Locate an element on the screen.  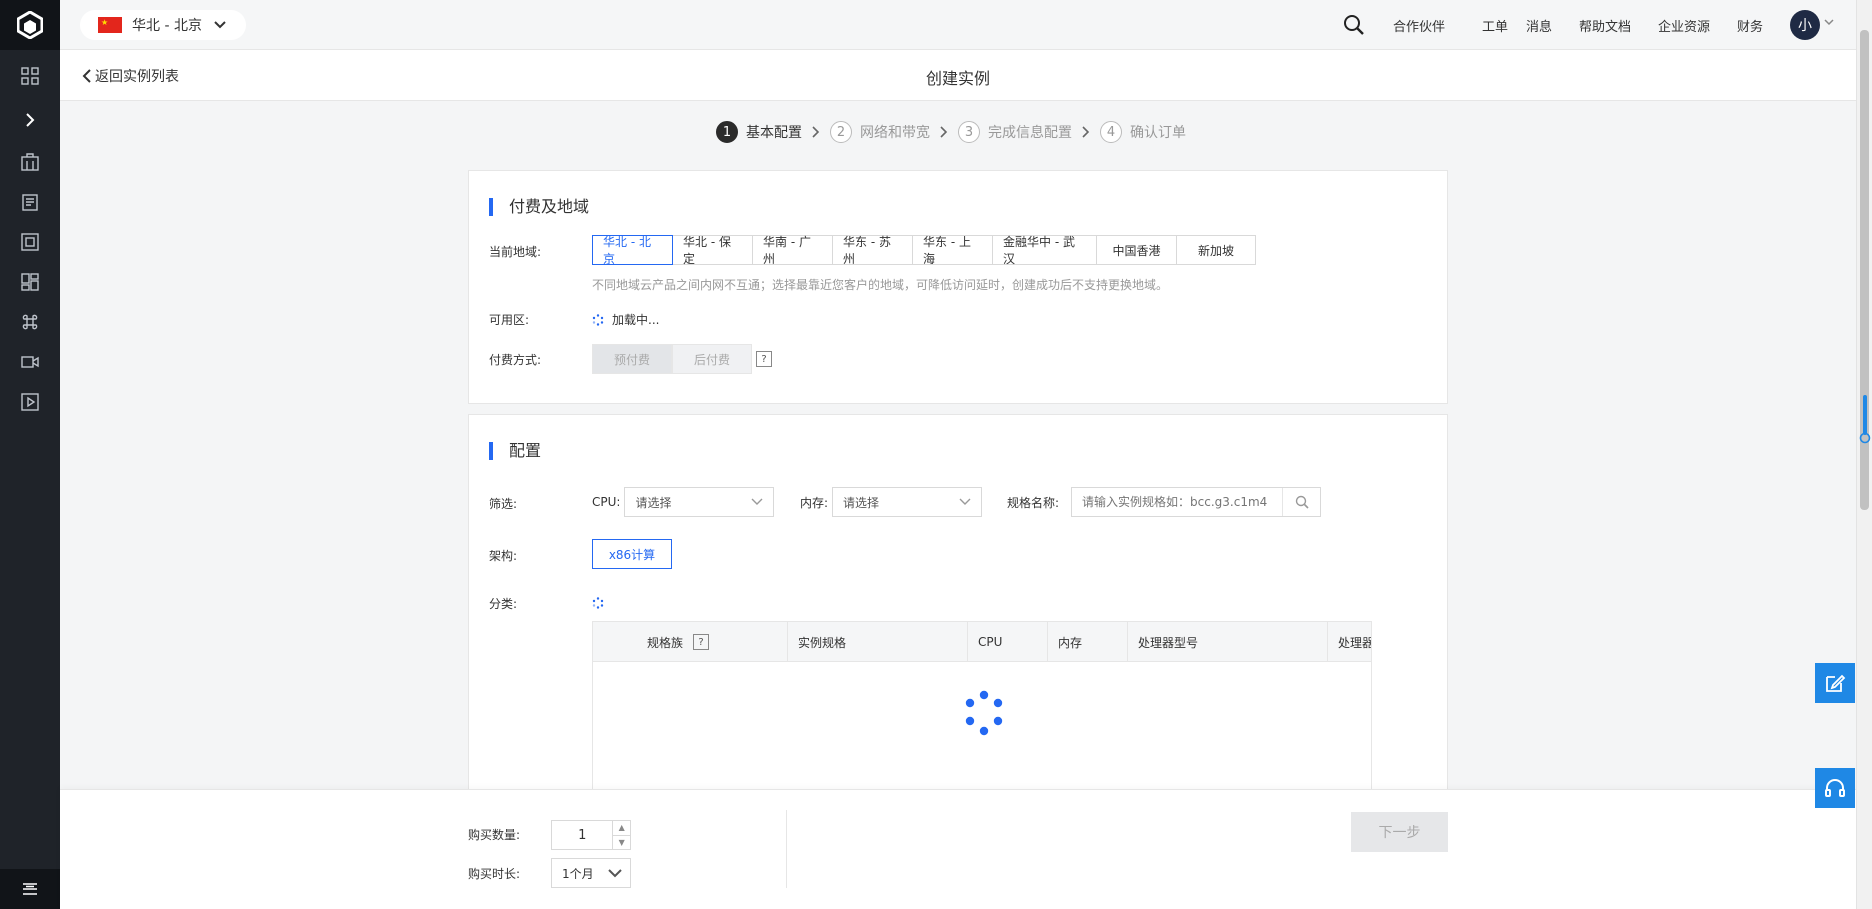
region-option: 中国香港 is located at coordinates (1137, 250).